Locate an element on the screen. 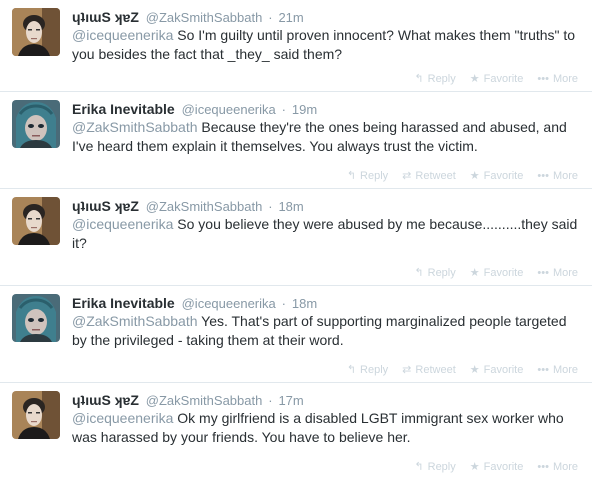 The image size is (592, 479). avatar-zak-image is located at coordinates (36, 415).